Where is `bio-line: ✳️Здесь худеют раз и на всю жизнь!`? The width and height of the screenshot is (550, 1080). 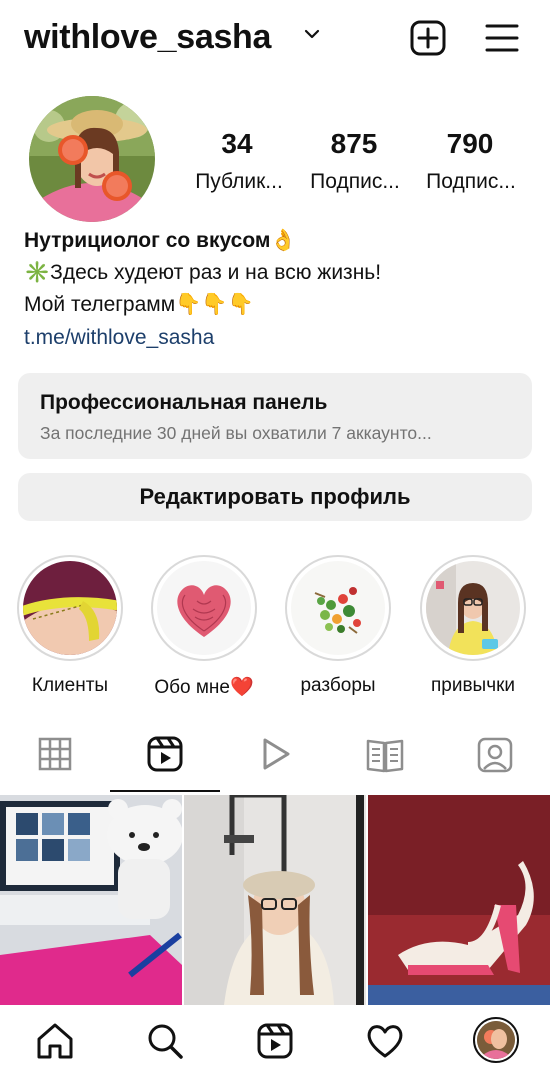
bio-line: ✳️Здесь худеют раз и на всю жизнь! is located at coordinates (203, 272).